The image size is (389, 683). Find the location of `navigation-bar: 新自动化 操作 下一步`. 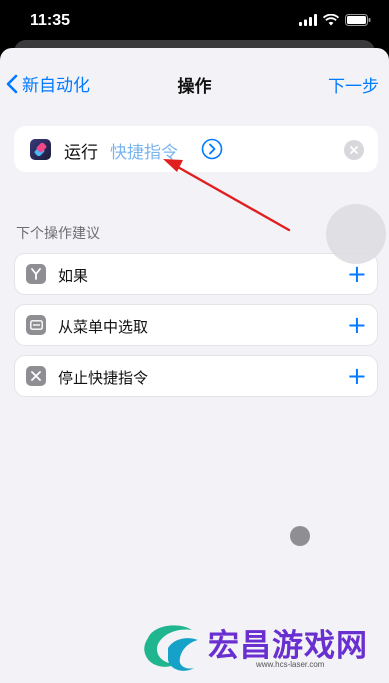

navigation-bar: 新自动化 操作 下一步 is located at coordinates (194, 83).